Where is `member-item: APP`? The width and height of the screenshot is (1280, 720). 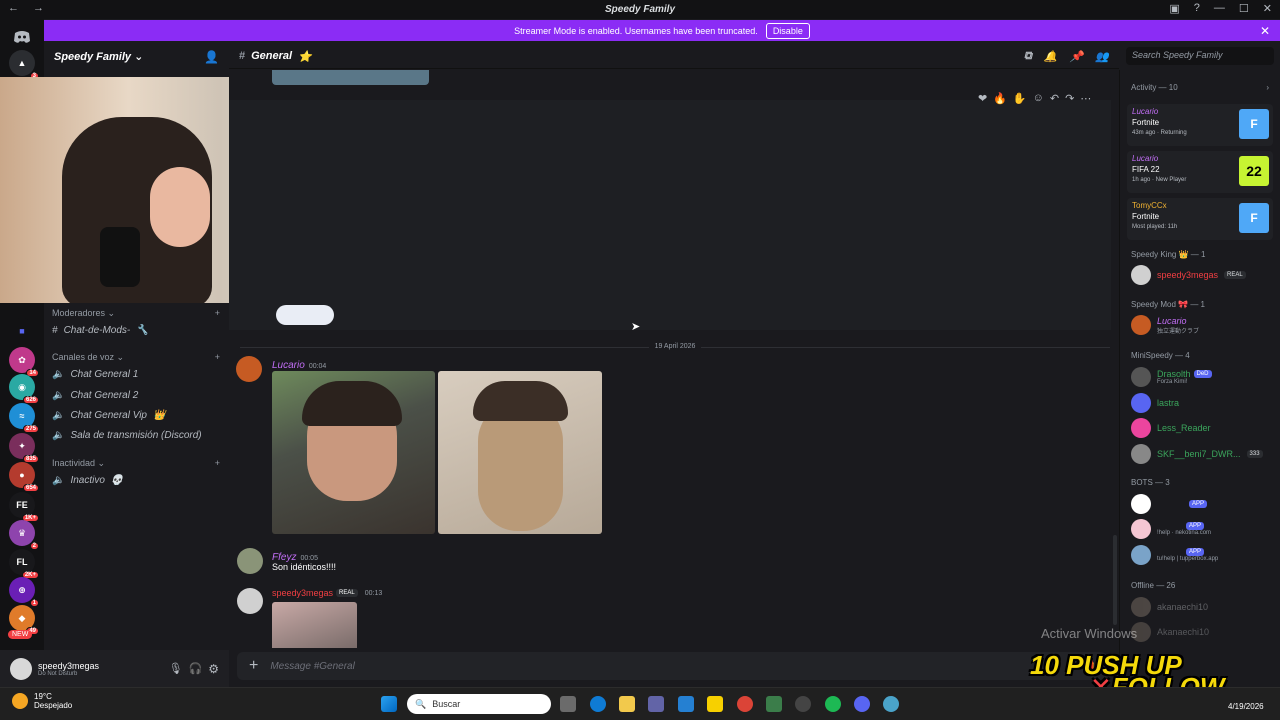 member-item: APP is located at coordinates (1169, 504).